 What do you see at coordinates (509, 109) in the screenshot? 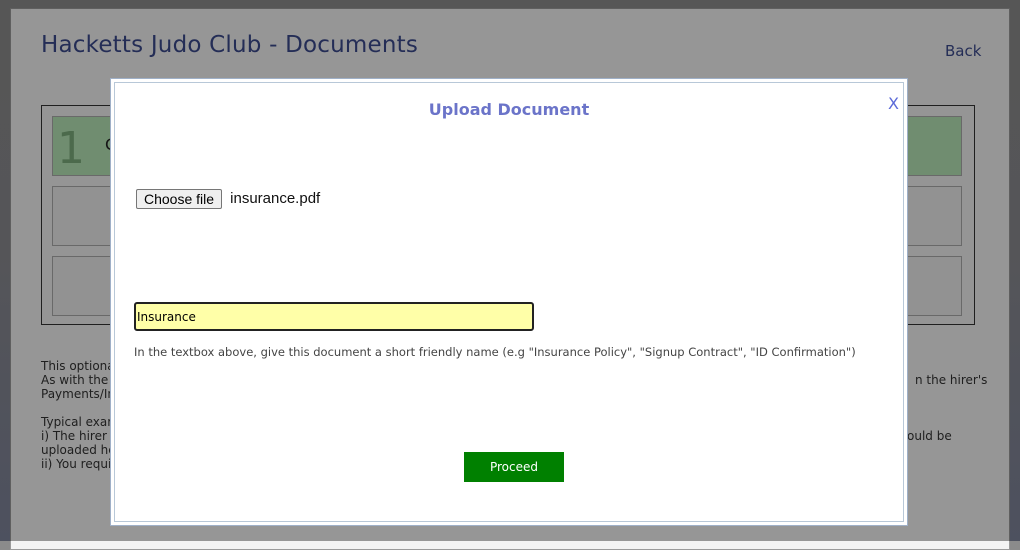
I see `dialog-title: Upload Document` at bounding box center [509, 109].